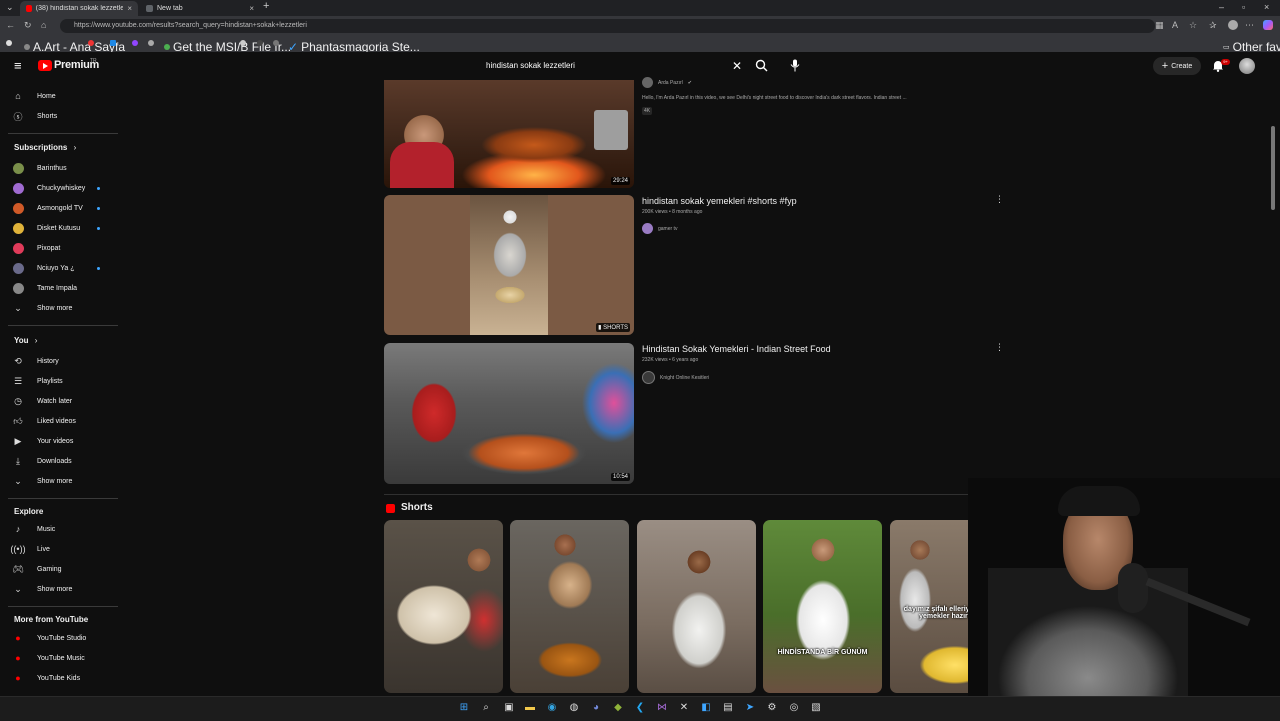 This screenshot has height=721, width=1280. I want to click on short-card: HİNDİSTANDA BİR GÜNÜM, so click(822, 606).